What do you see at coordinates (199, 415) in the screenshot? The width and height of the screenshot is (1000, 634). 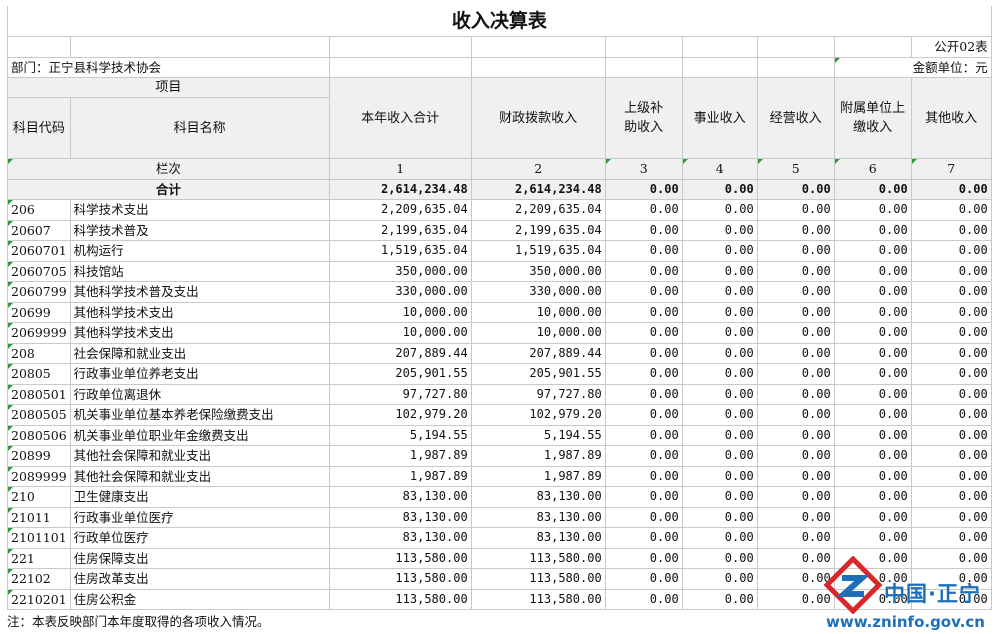 I see `cell-name: 机关事业单位基本养老保险缴费支出` at bounding box center [199, 415].